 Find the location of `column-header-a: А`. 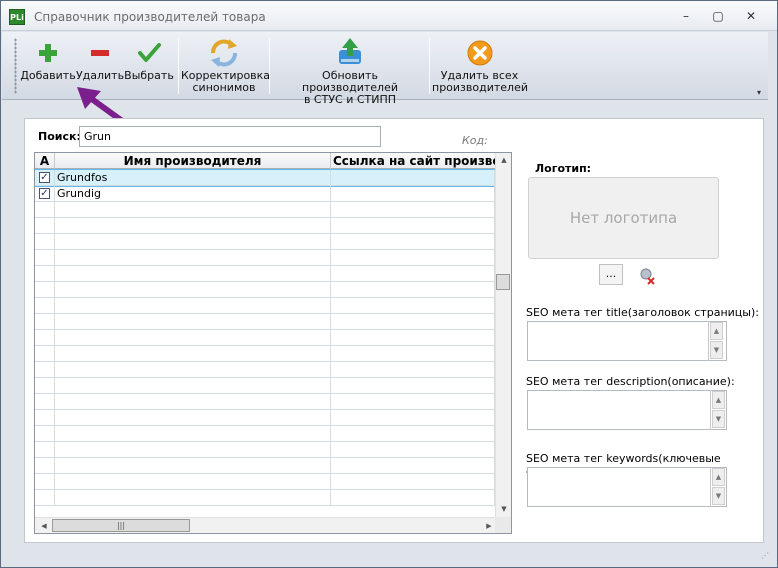

column-header-a: А is located at coordinates (45, 161).